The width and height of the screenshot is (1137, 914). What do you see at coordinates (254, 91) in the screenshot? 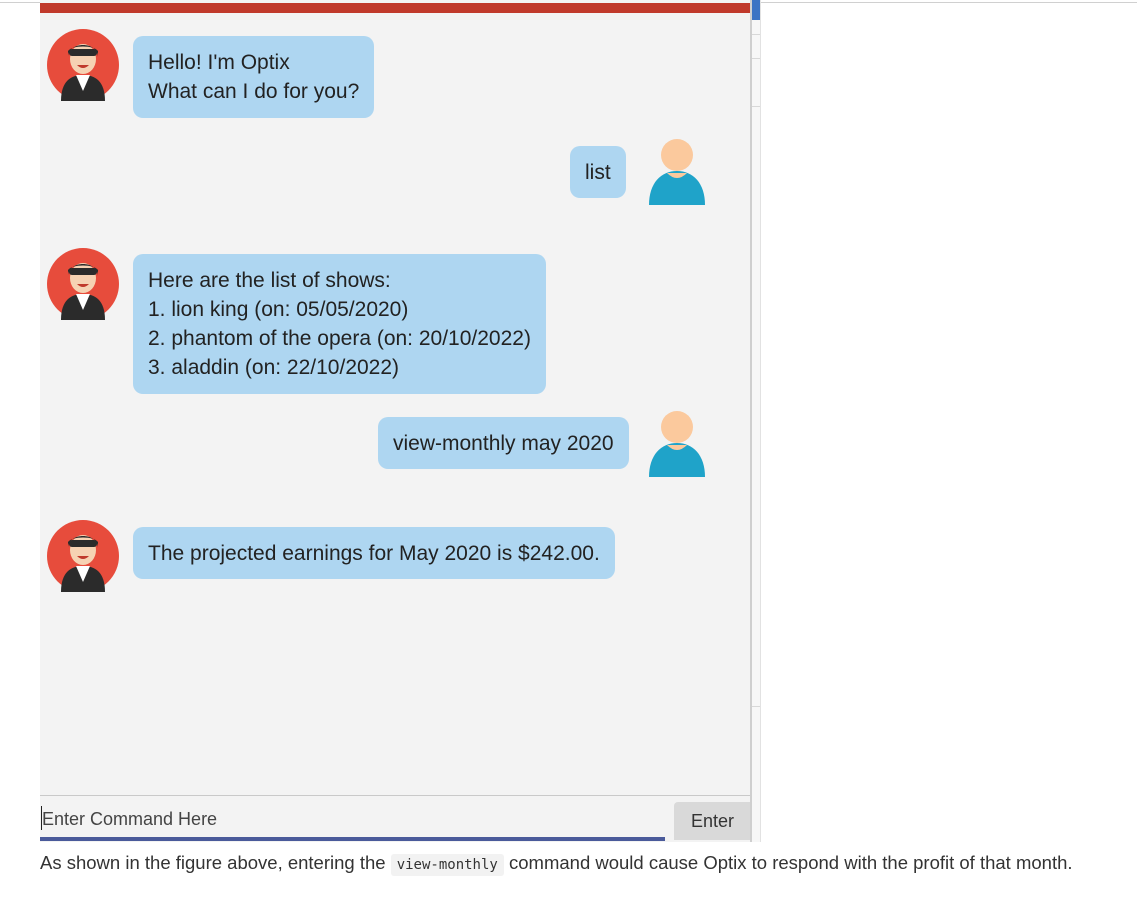
I see `message-text: What can I do for you?` at bounding box center [254, 91].